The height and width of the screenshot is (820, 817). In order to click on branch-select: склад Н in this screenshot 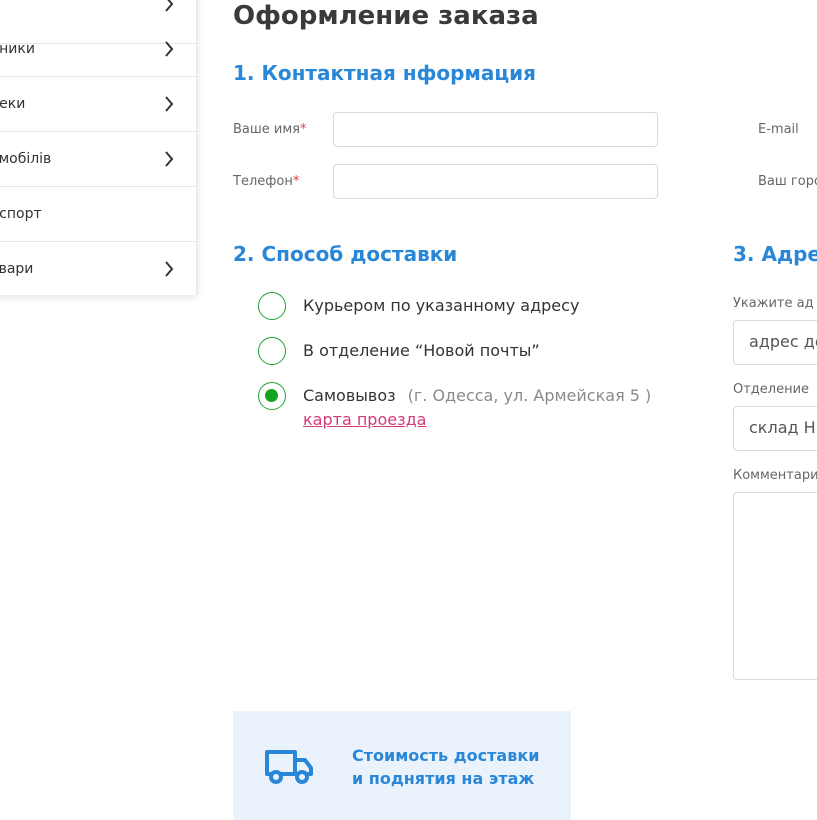, I will do `click(775, 428)`.